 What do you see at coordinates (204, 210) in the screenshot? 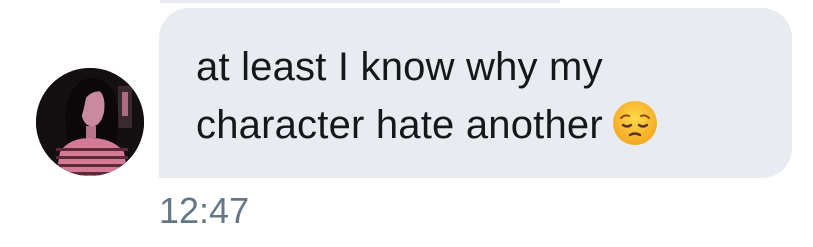
I see `message-timestamp: 12:47` at bounding box center [204, 210].